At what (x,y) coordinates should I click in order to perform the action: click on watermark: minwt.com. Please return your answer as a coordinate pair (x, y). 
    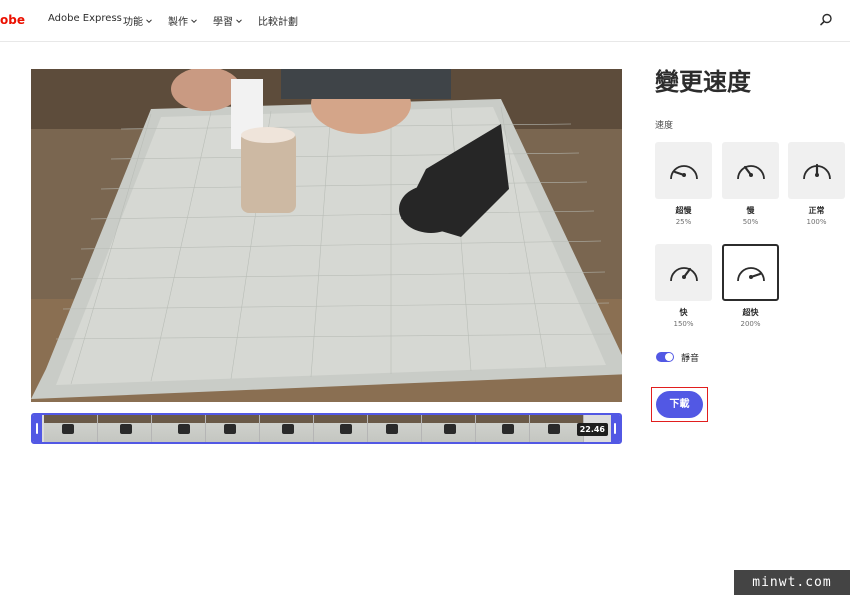
    Looking at the image, I should click on (792, 582).